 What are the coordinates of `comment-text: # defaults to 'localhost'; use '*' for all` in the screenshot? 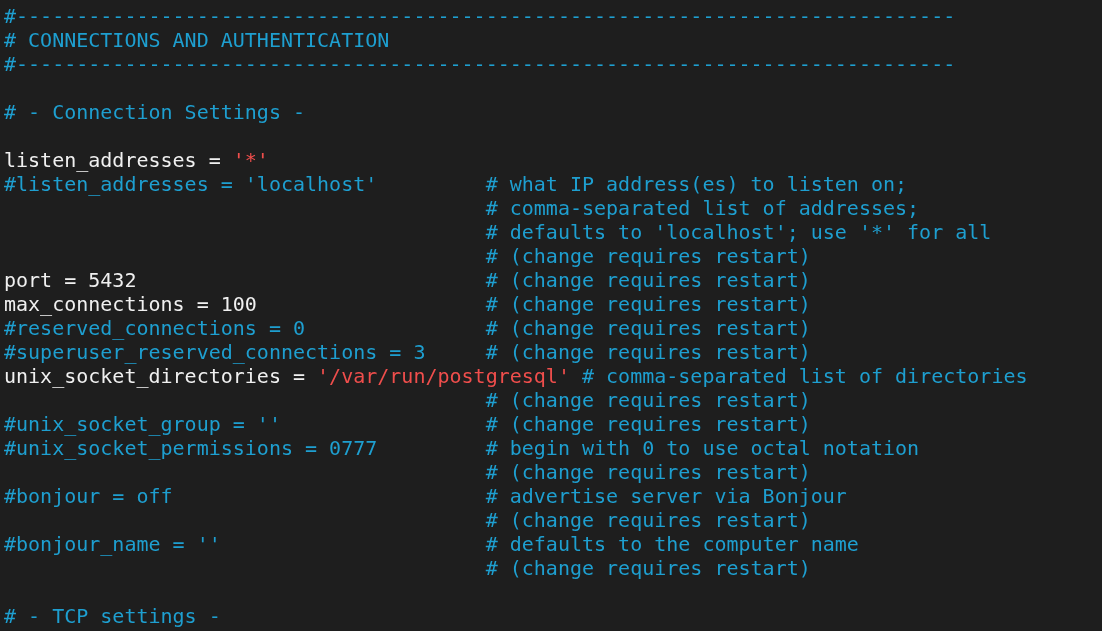 It's located at (738, 232).